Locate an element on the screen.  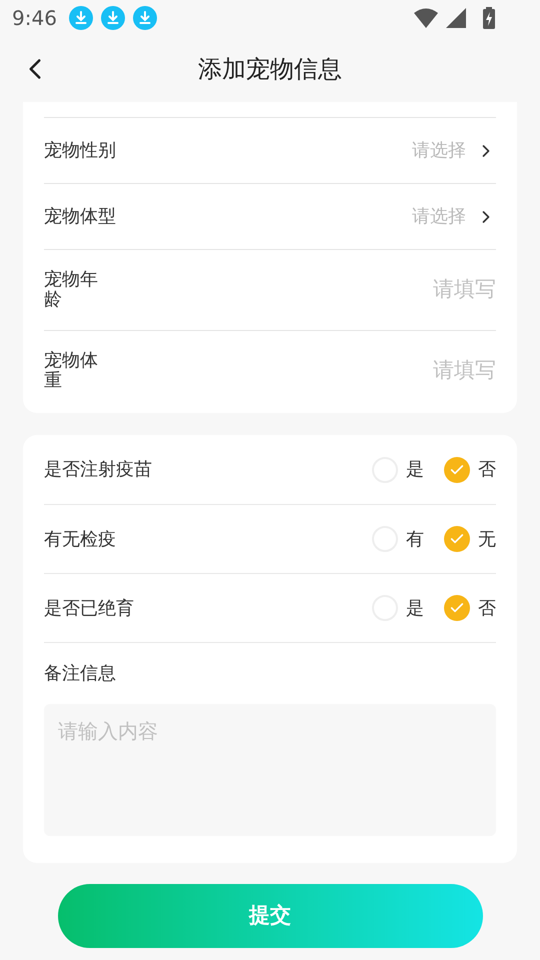
question-label: 是否注射疫苗 is located at coordinates (98, 470).